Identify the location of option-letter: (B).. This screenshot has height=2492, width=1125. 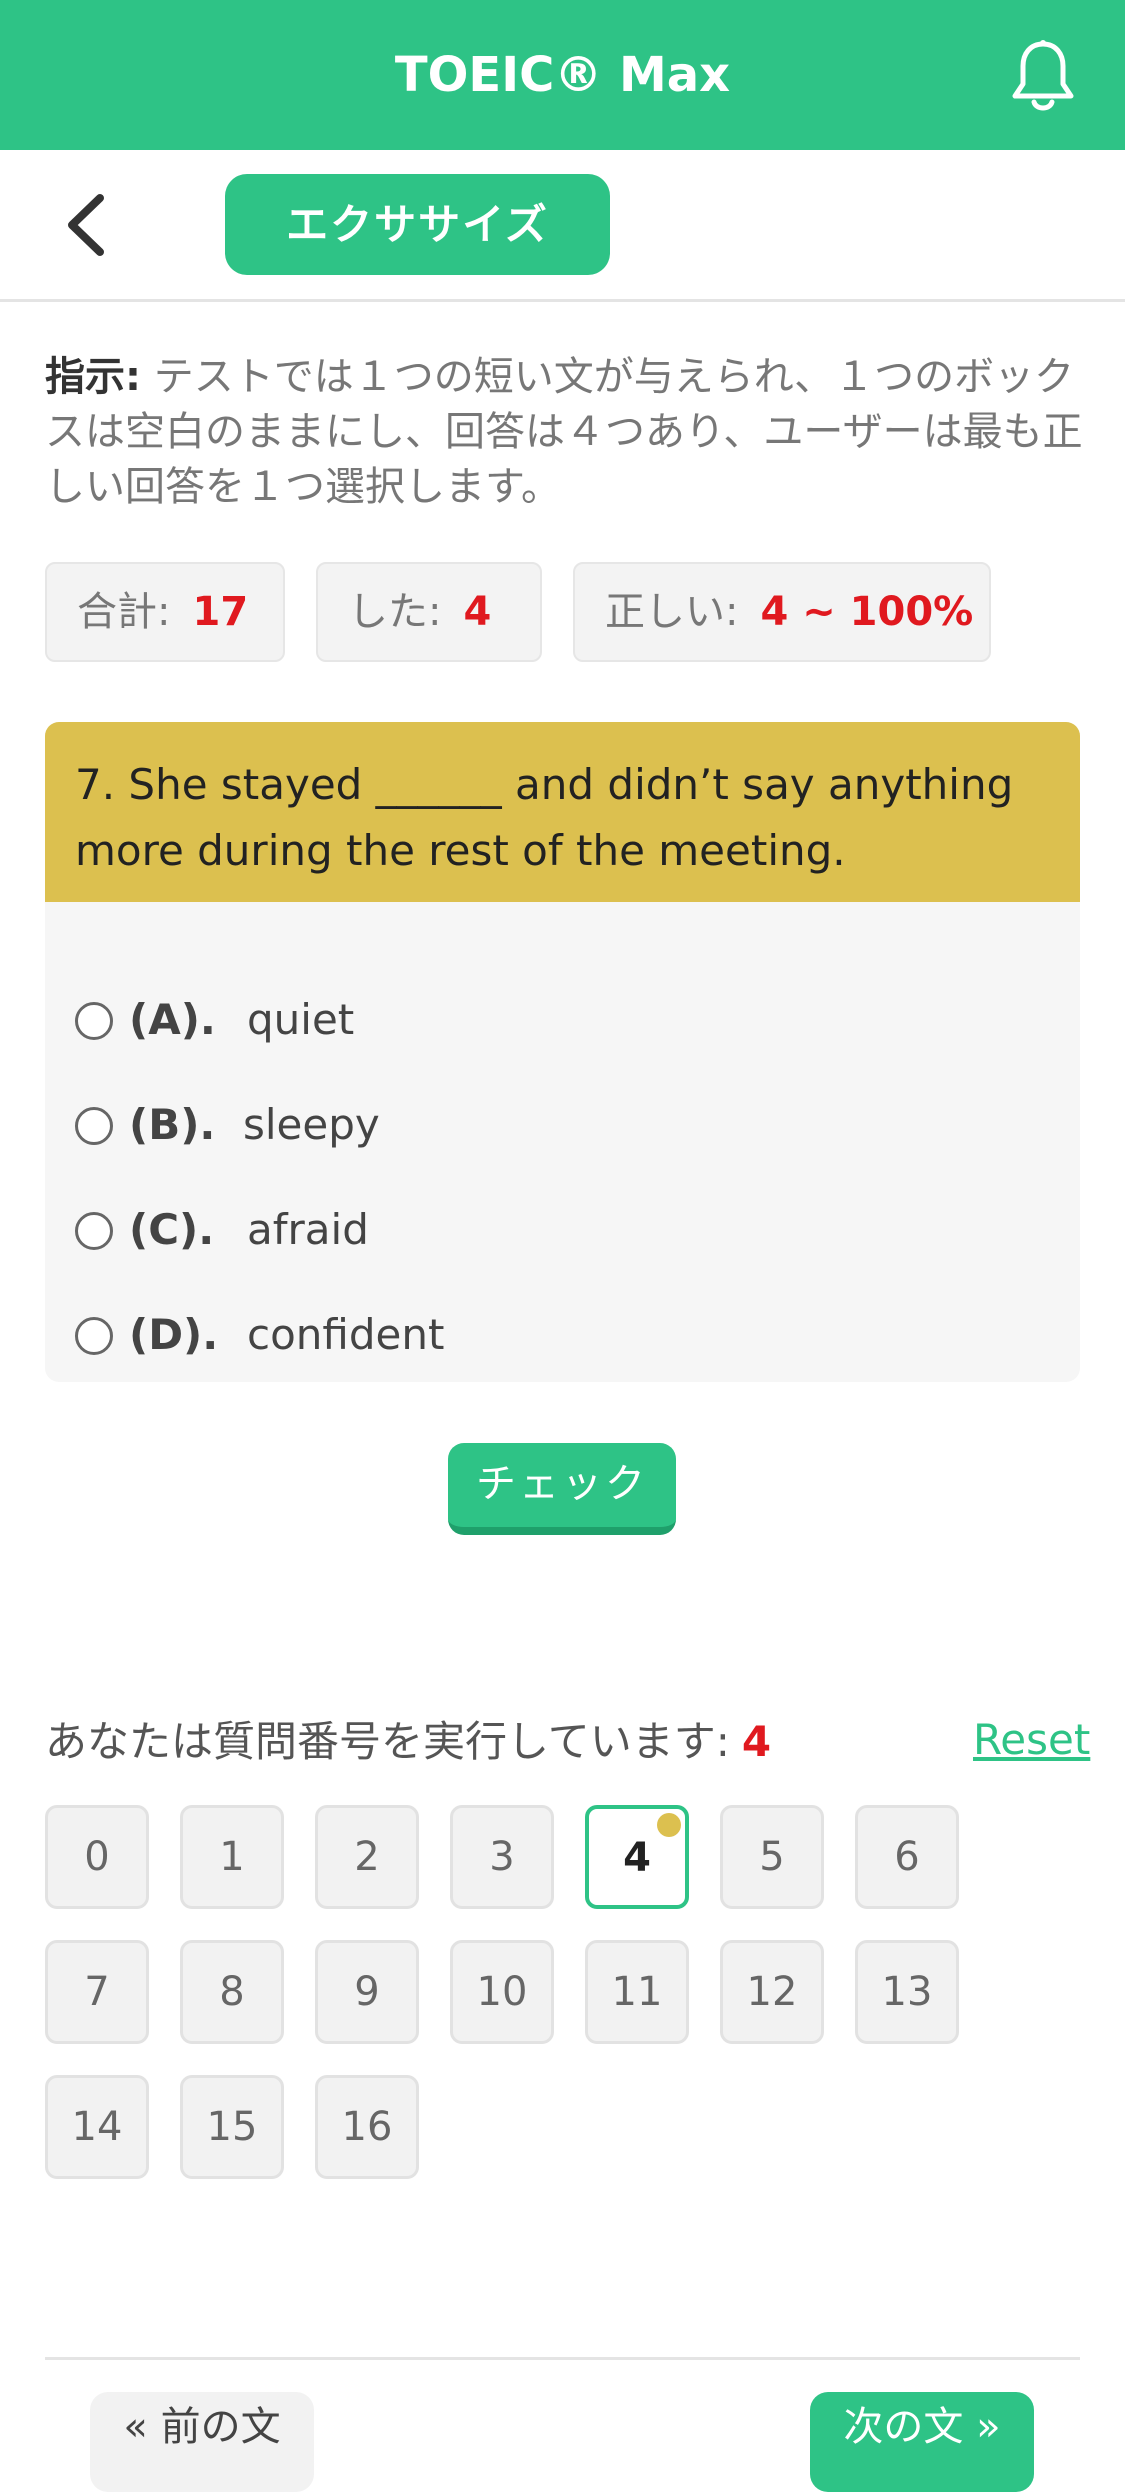
(172, 1124).